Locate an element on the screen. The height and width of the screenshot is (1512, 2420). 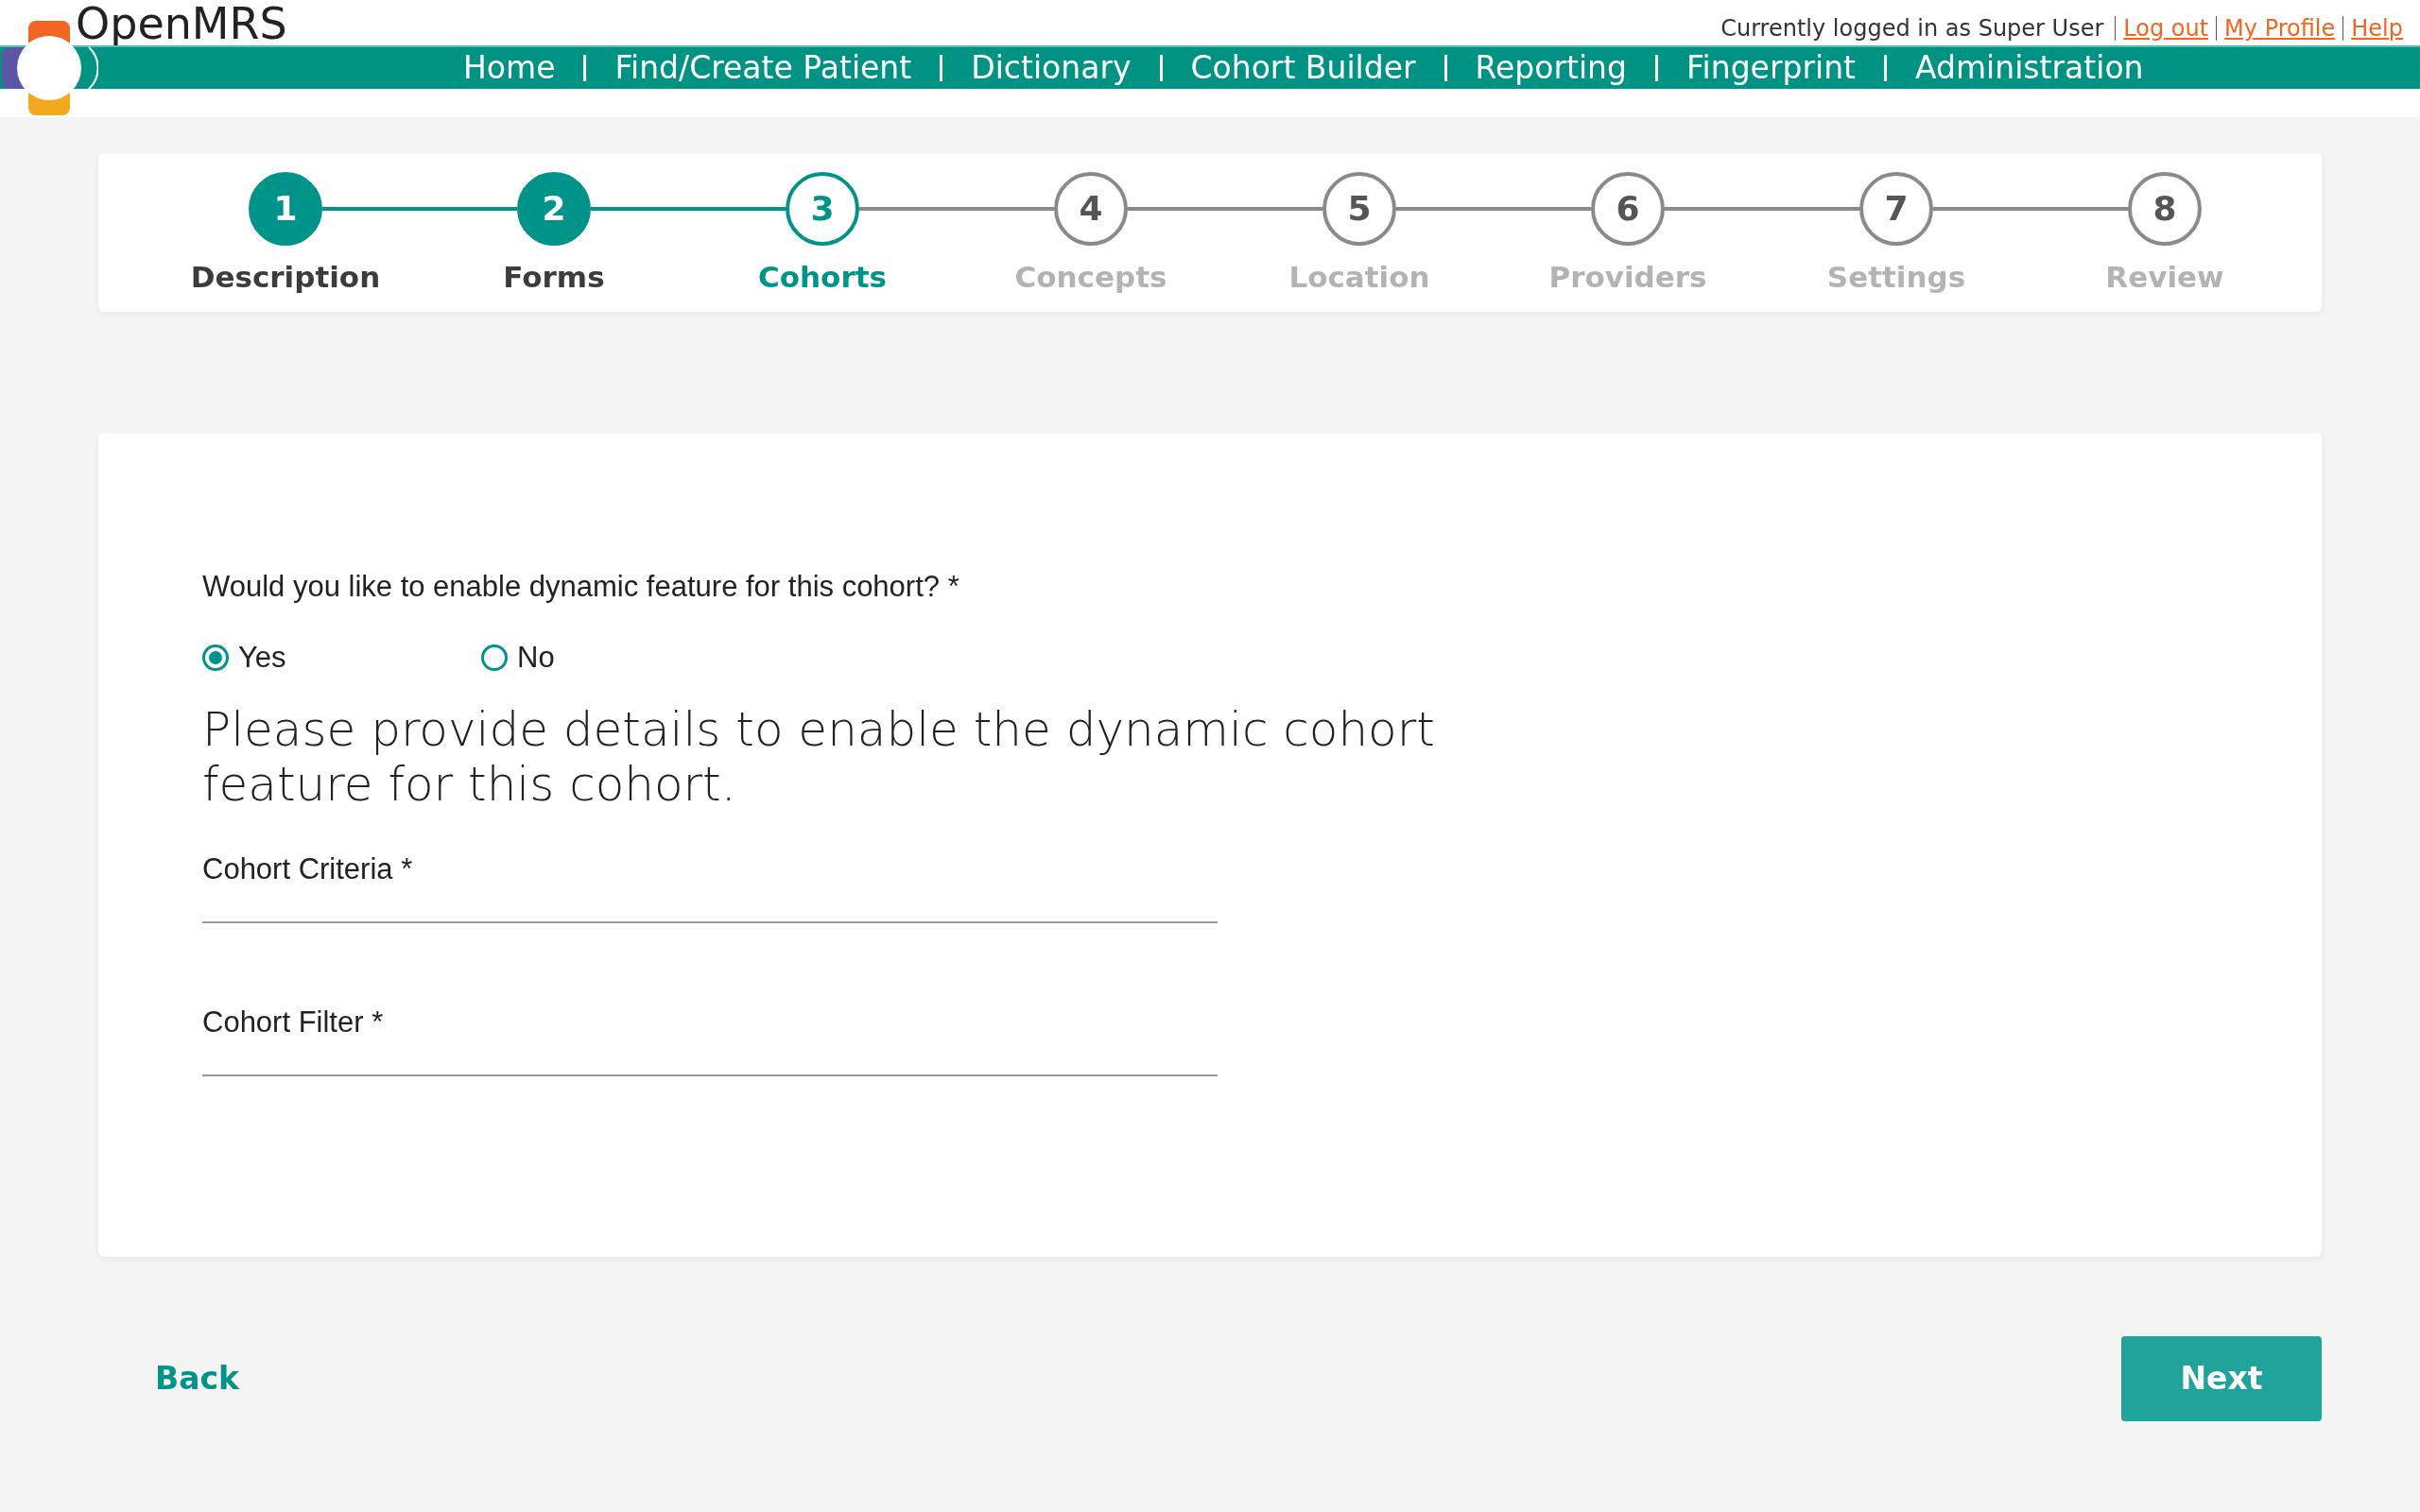
step-label: Forms is located at coordinates (554, 277).